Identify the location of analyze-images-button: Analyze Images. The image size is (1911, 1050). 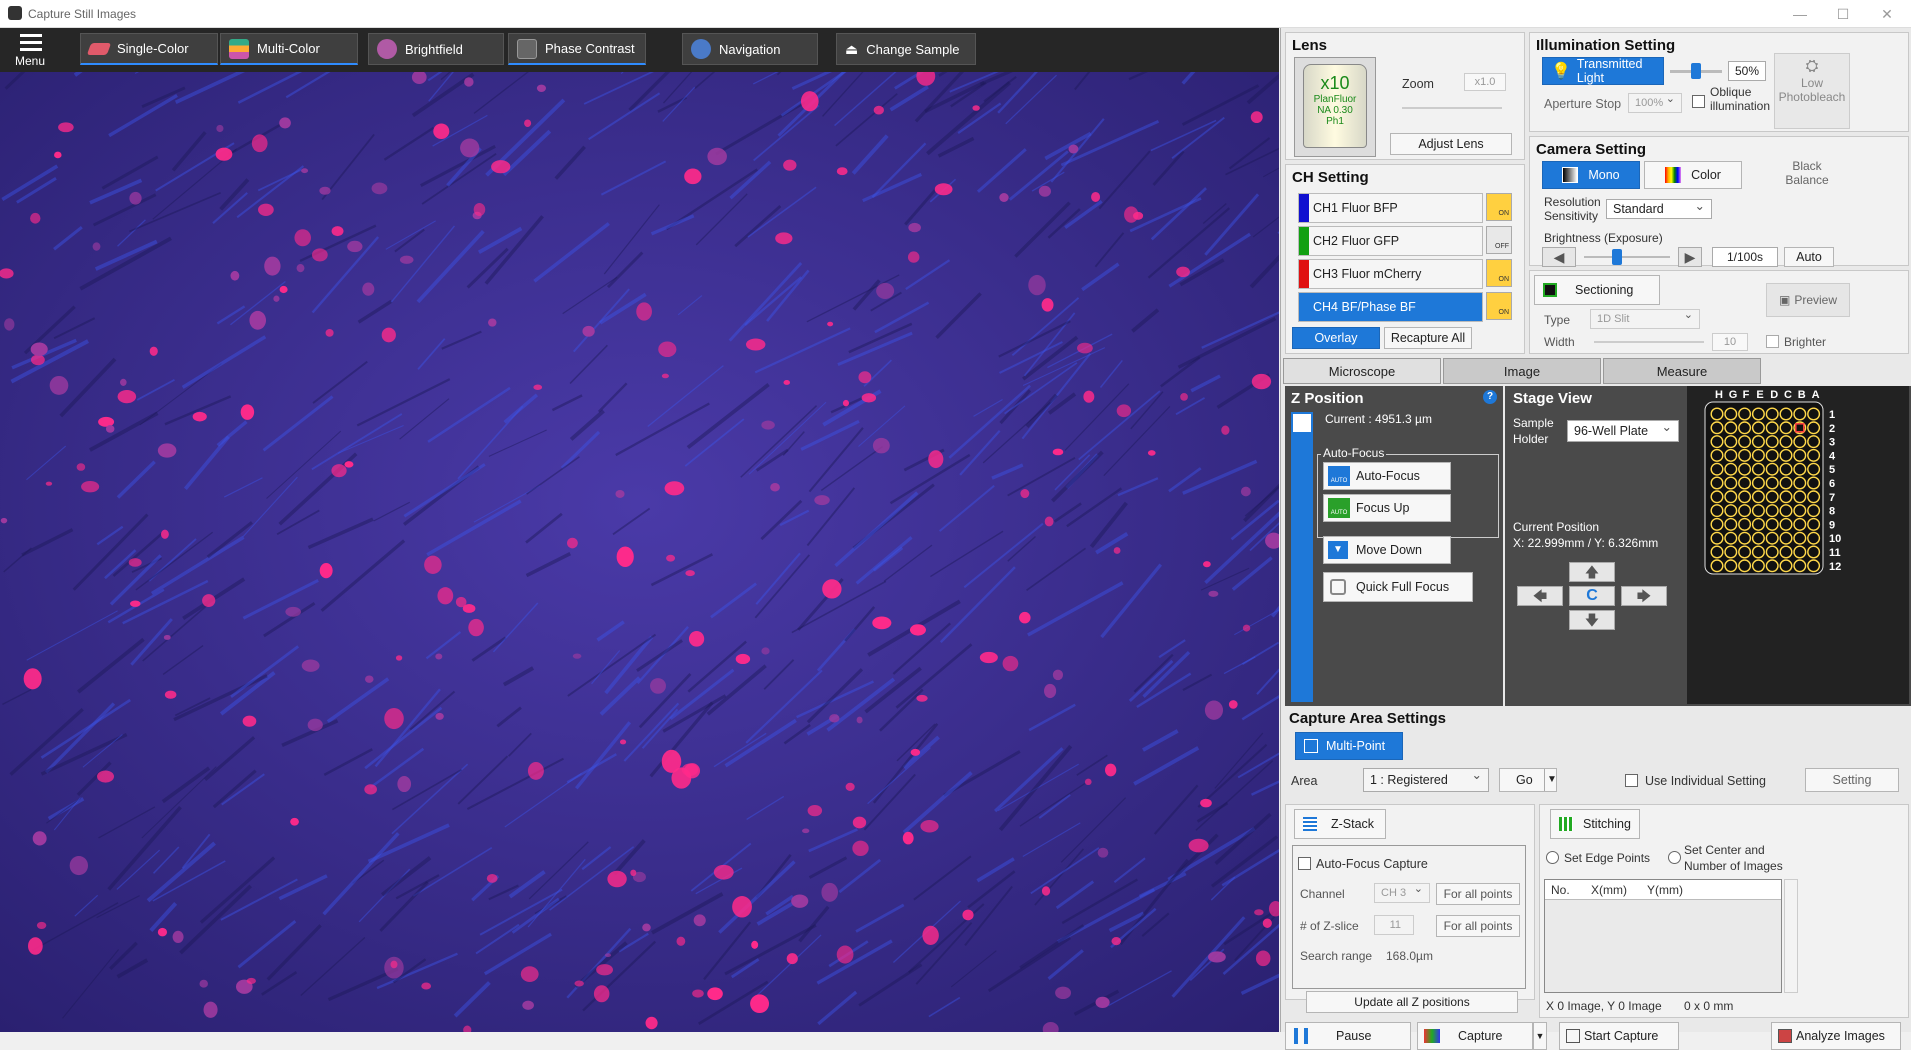
(1836, 1036).